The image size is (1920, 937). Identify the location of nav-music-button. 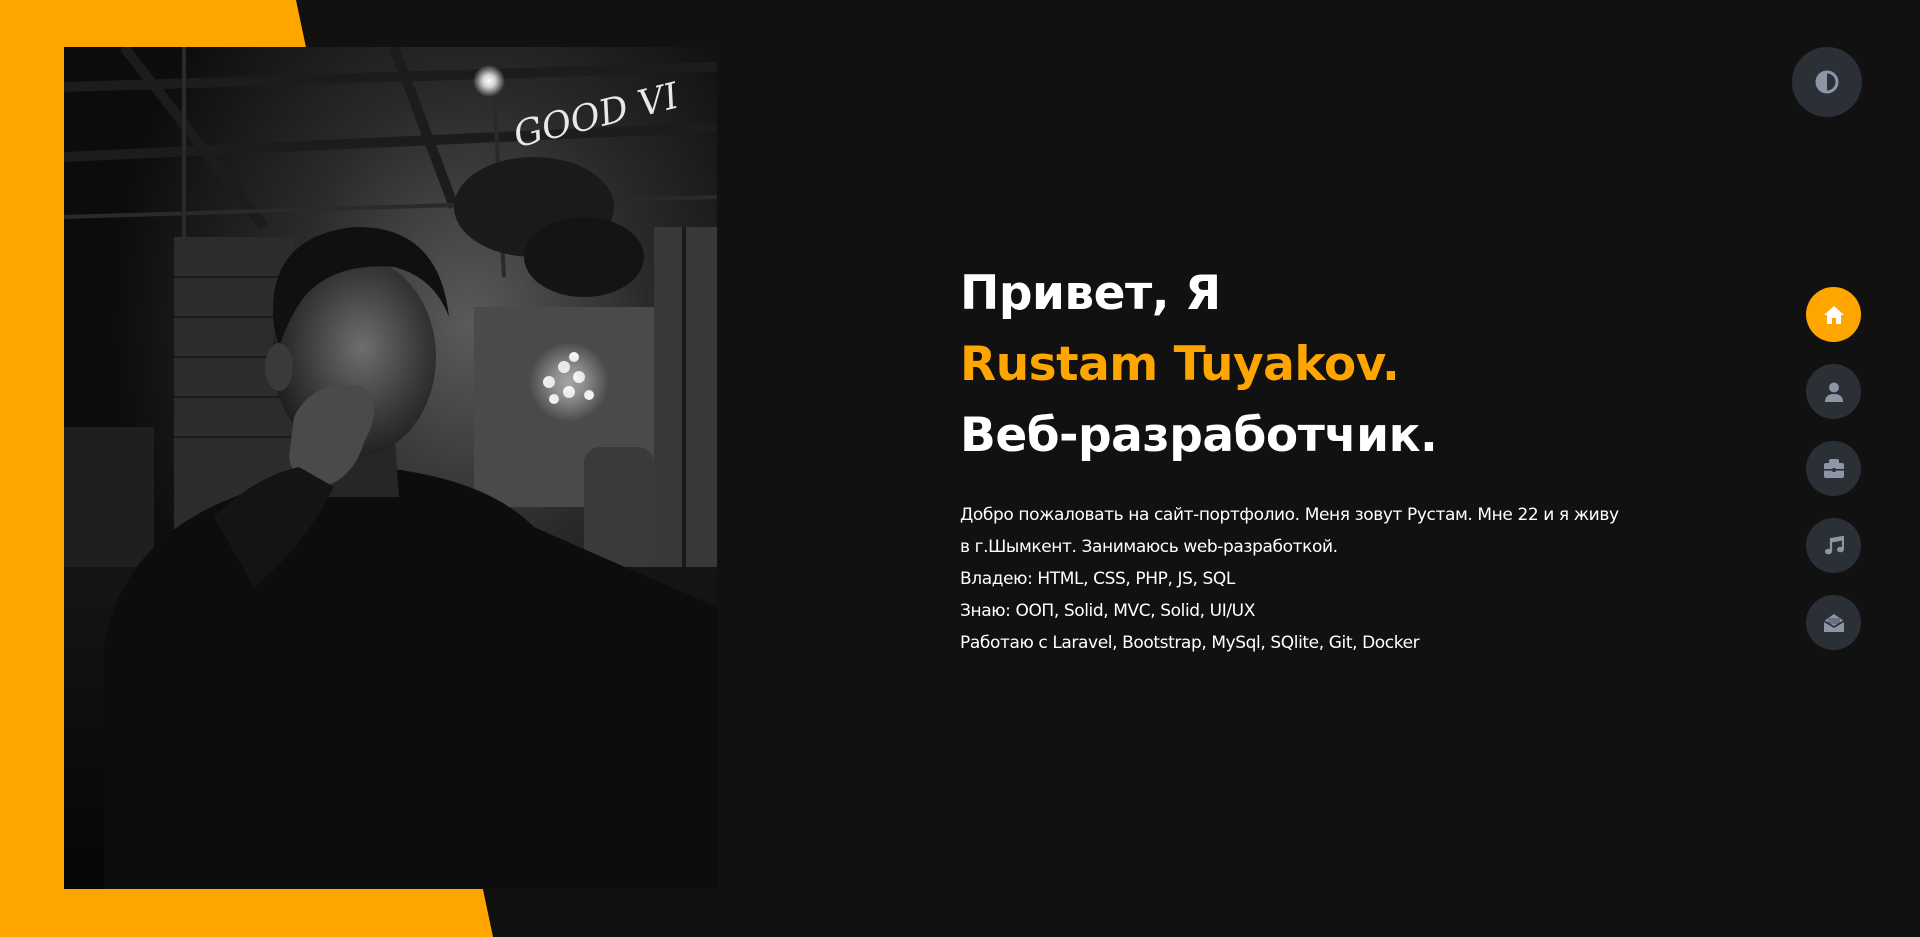
(1833, 545).